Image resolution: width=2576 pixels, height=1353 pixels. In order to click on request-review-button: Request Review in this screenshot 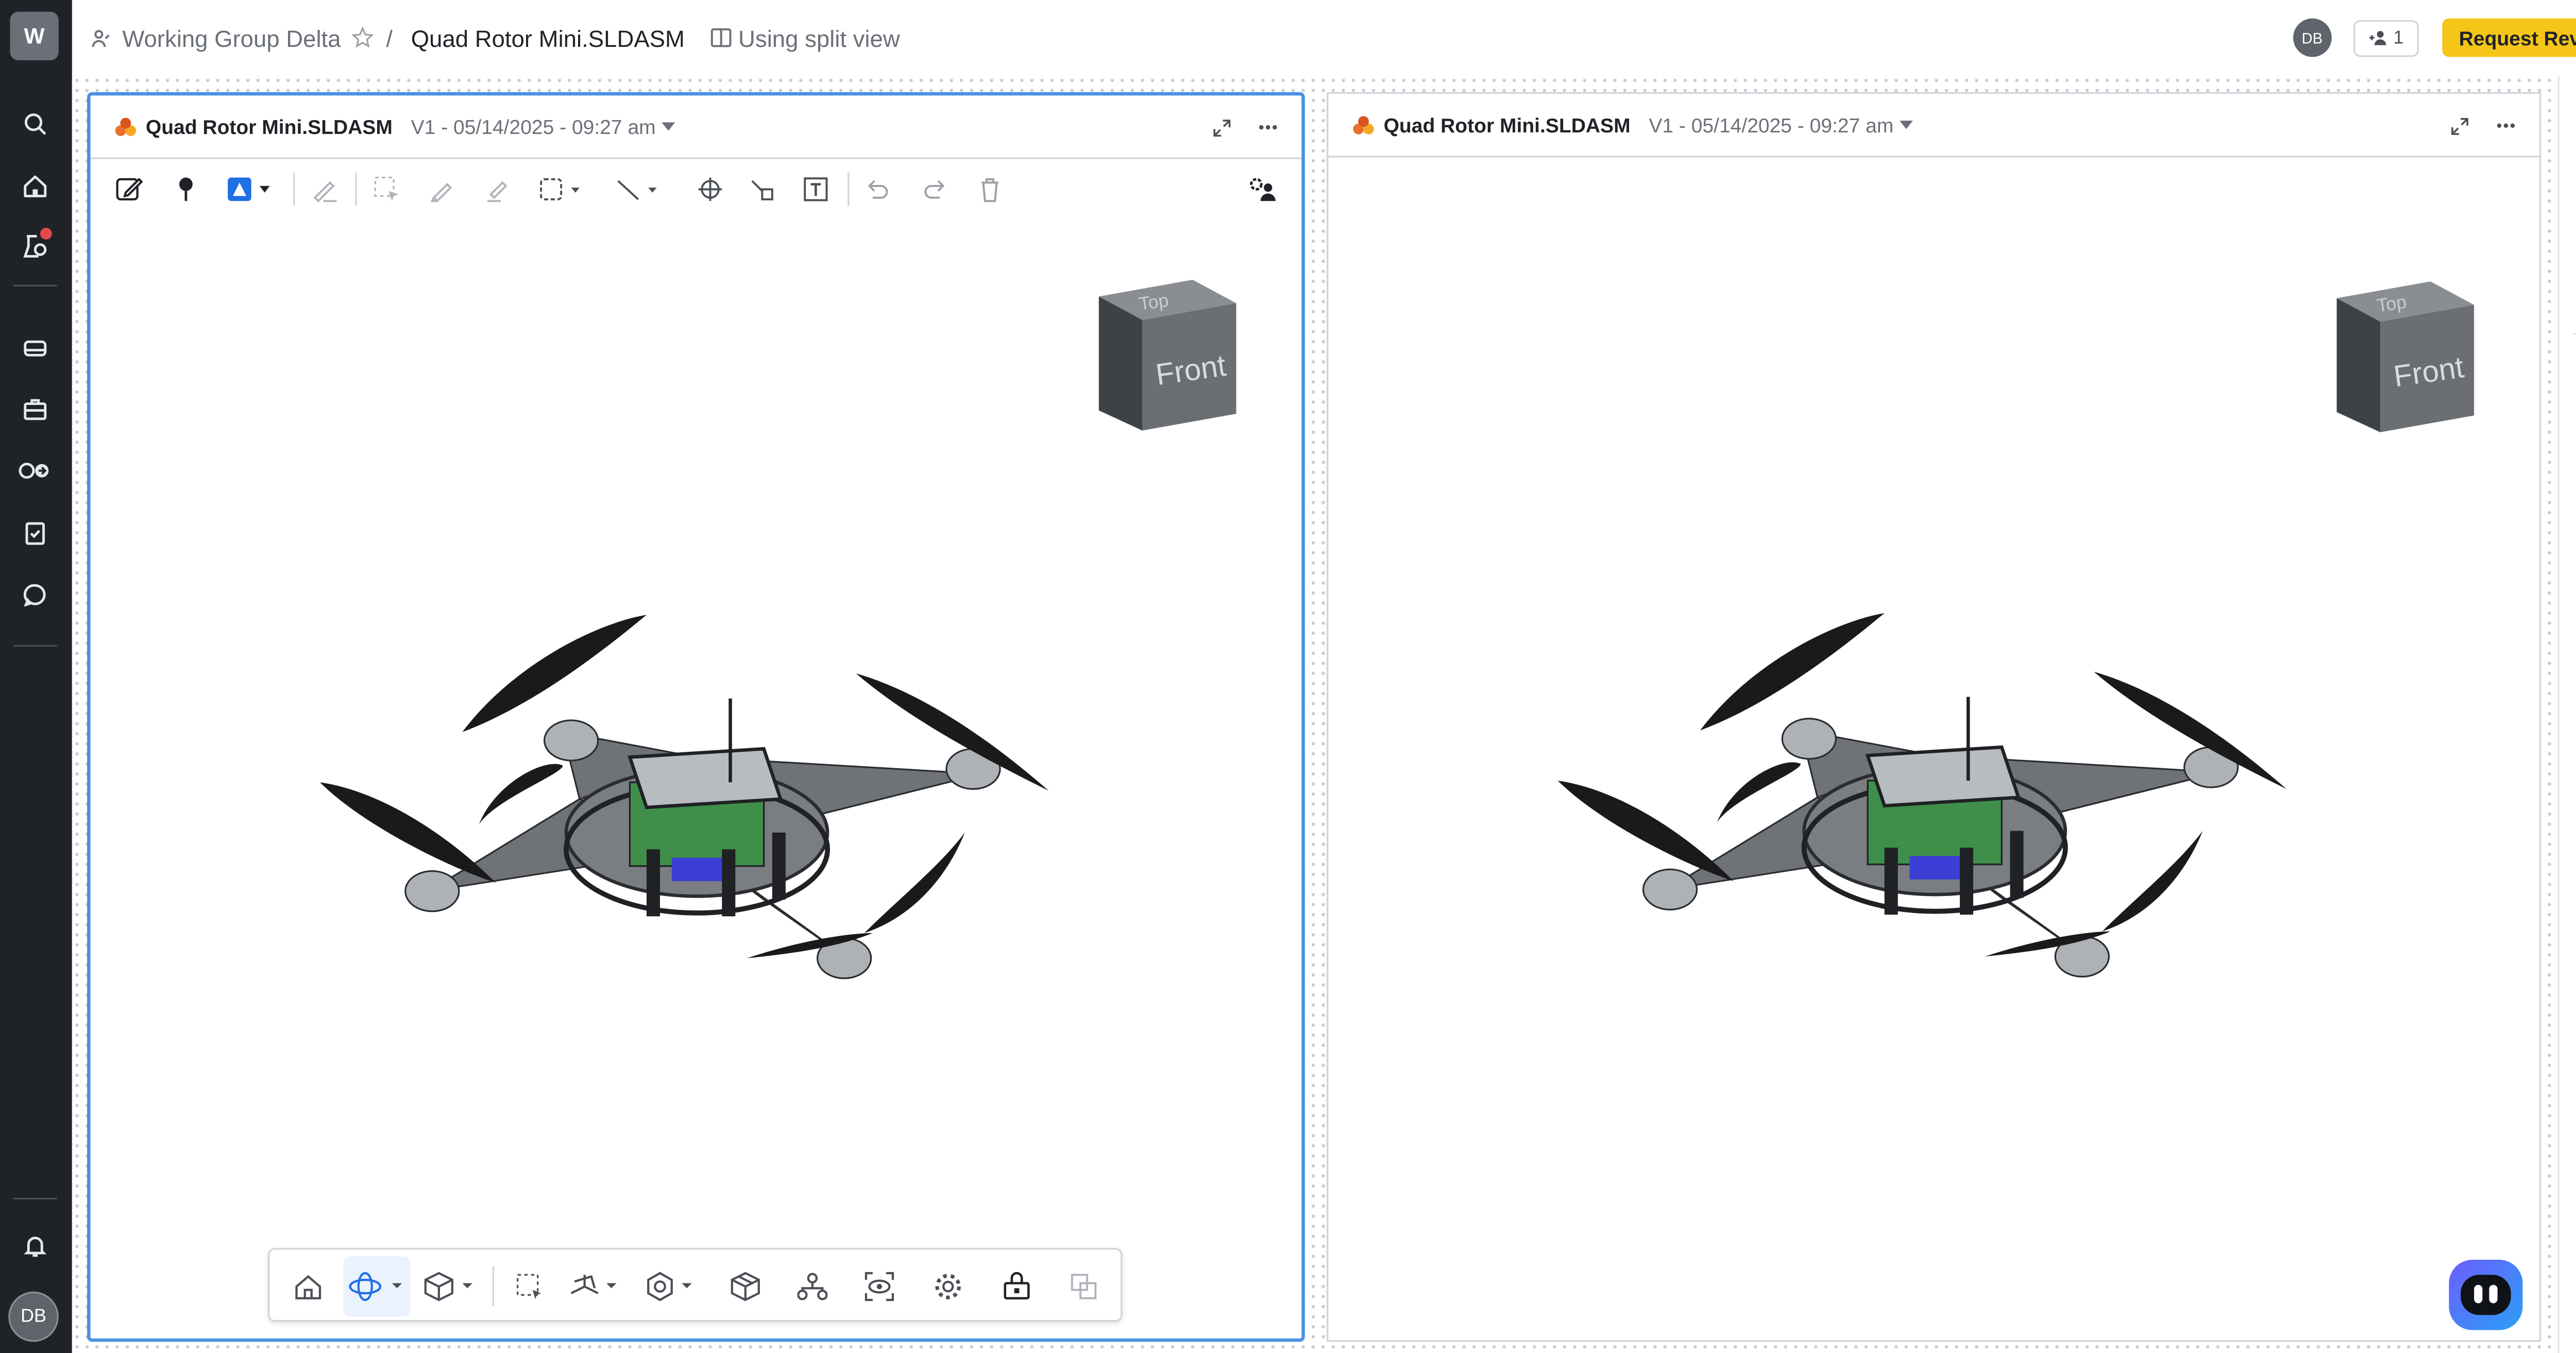, I will do `click(2509, 37)`.